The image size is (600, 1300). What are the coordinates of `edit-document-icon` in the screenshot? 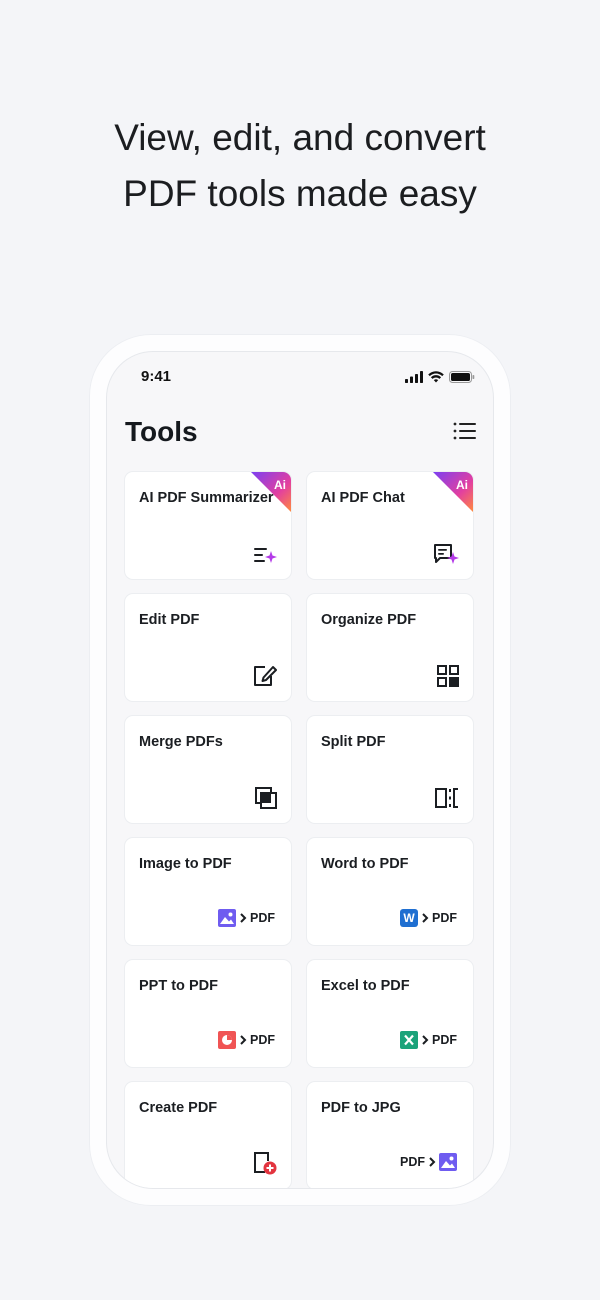 It's located at (265, 676).